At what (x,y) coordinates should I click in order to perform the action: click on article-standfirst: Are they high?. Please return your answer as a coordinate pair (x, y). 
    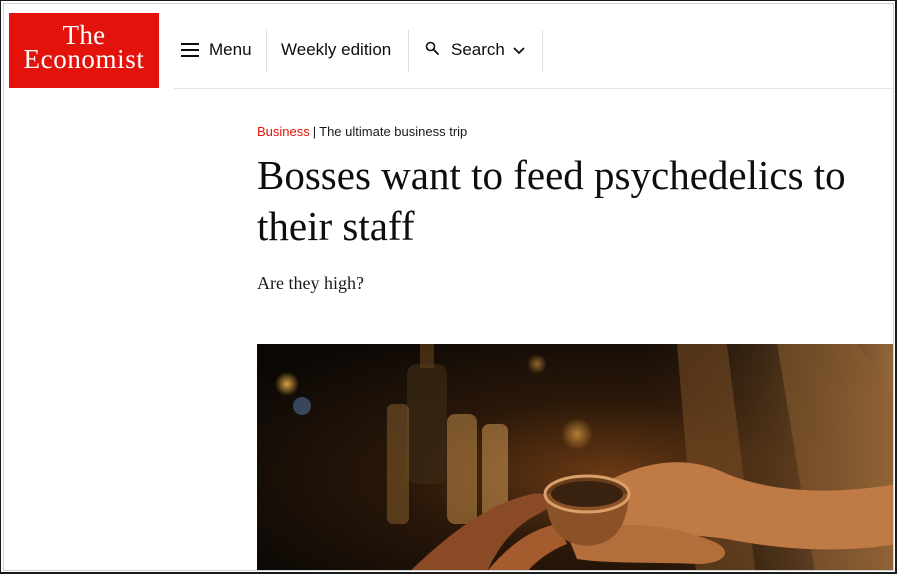
    Looking at the image, I should click on (310, 283).